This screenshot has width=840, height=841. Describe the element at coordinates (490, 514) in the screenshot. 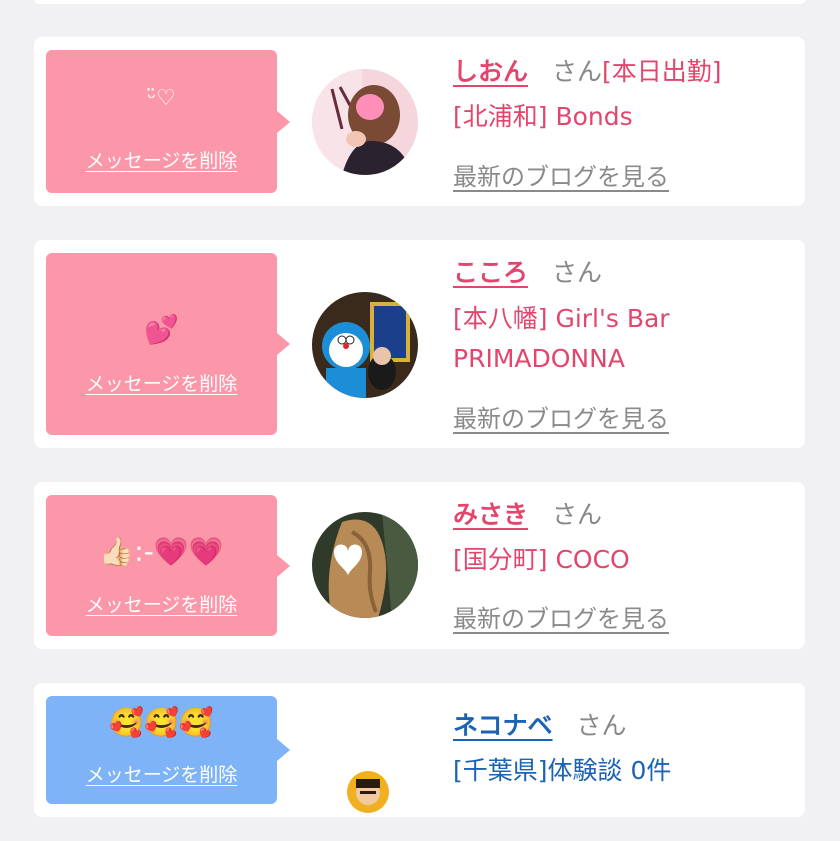

I see `sender-name-link: みさき` at that location.